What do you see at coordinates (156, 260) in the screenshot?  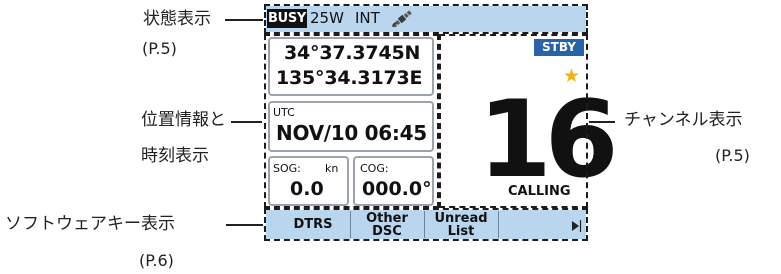 I see `softkeys-callout-ref: (P.6)` at bounding box center [156, 260].